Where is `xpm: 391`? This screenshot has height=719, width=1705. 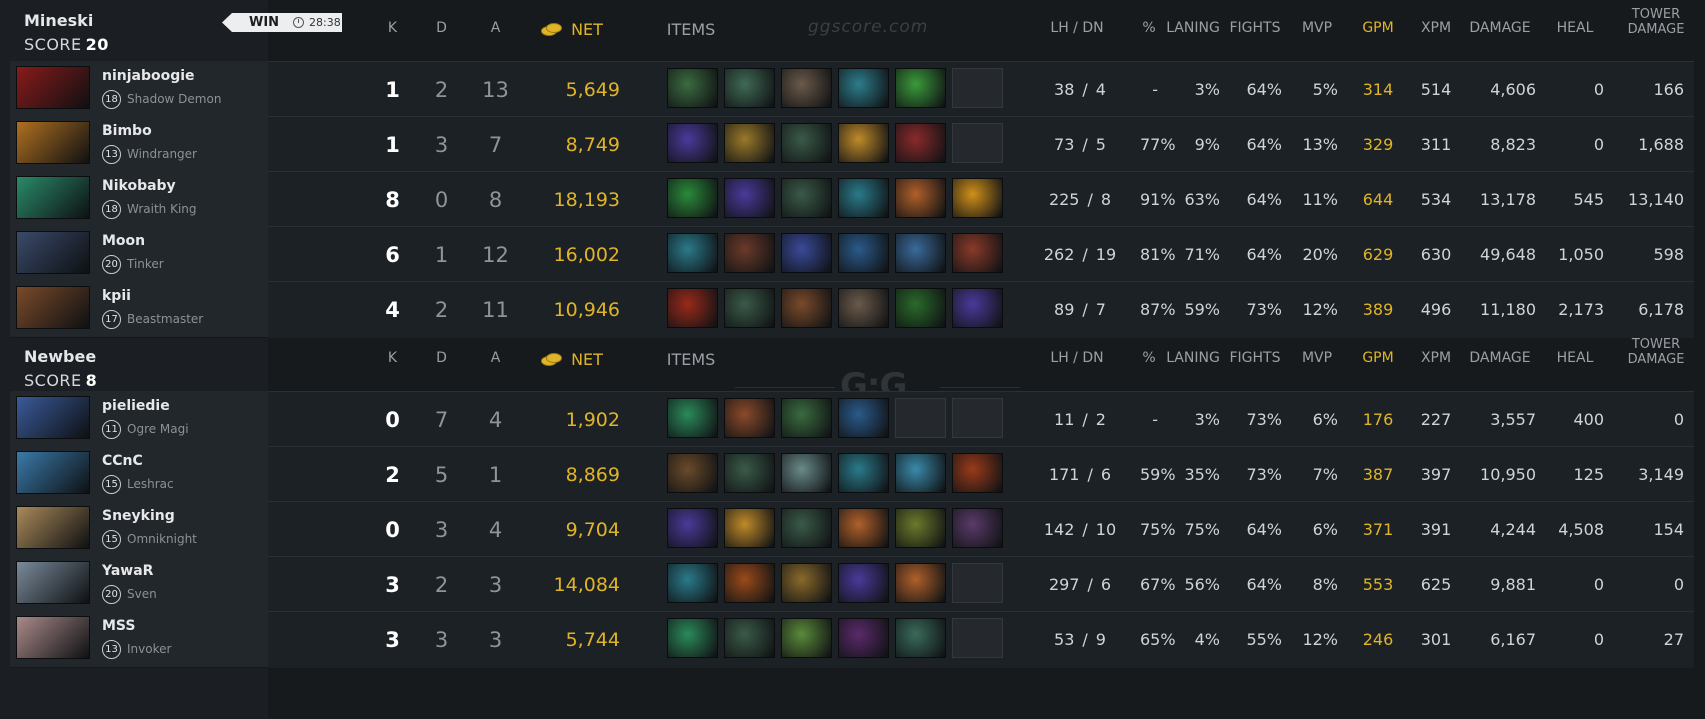
xpm: 391 is located at coordinates (1436, 529).